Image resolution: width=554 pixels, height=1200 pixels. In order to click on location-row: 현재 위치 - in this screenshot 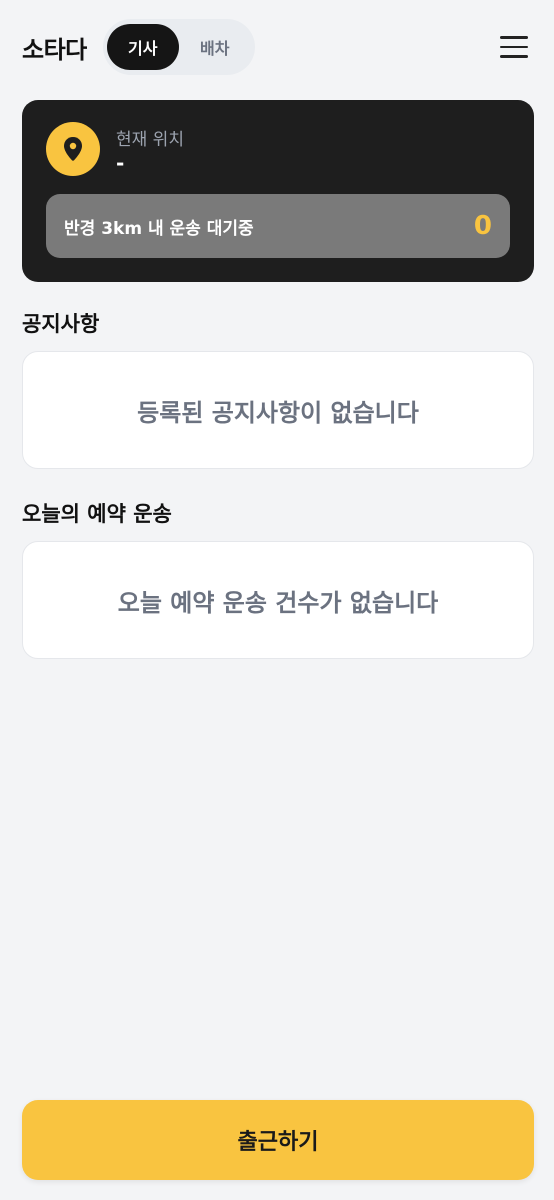, I will do `click(278, 149)`.